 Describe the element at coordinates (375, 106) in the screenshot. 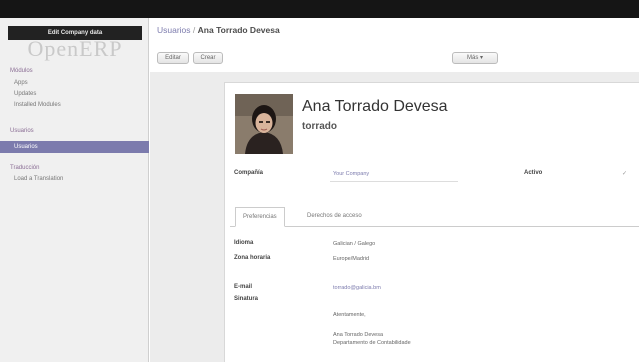

I see `user-name: Ana Torrado Devesa` at that location.